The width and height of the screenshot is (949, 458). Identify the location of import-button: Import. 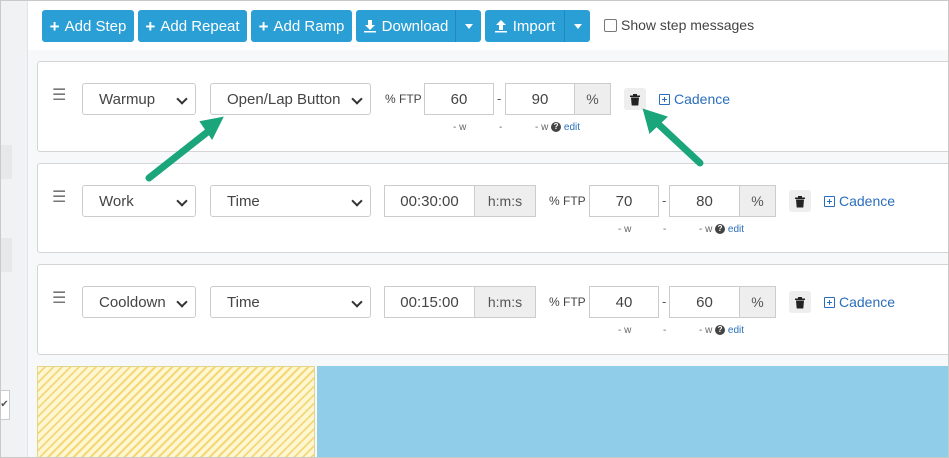
(524, 26).